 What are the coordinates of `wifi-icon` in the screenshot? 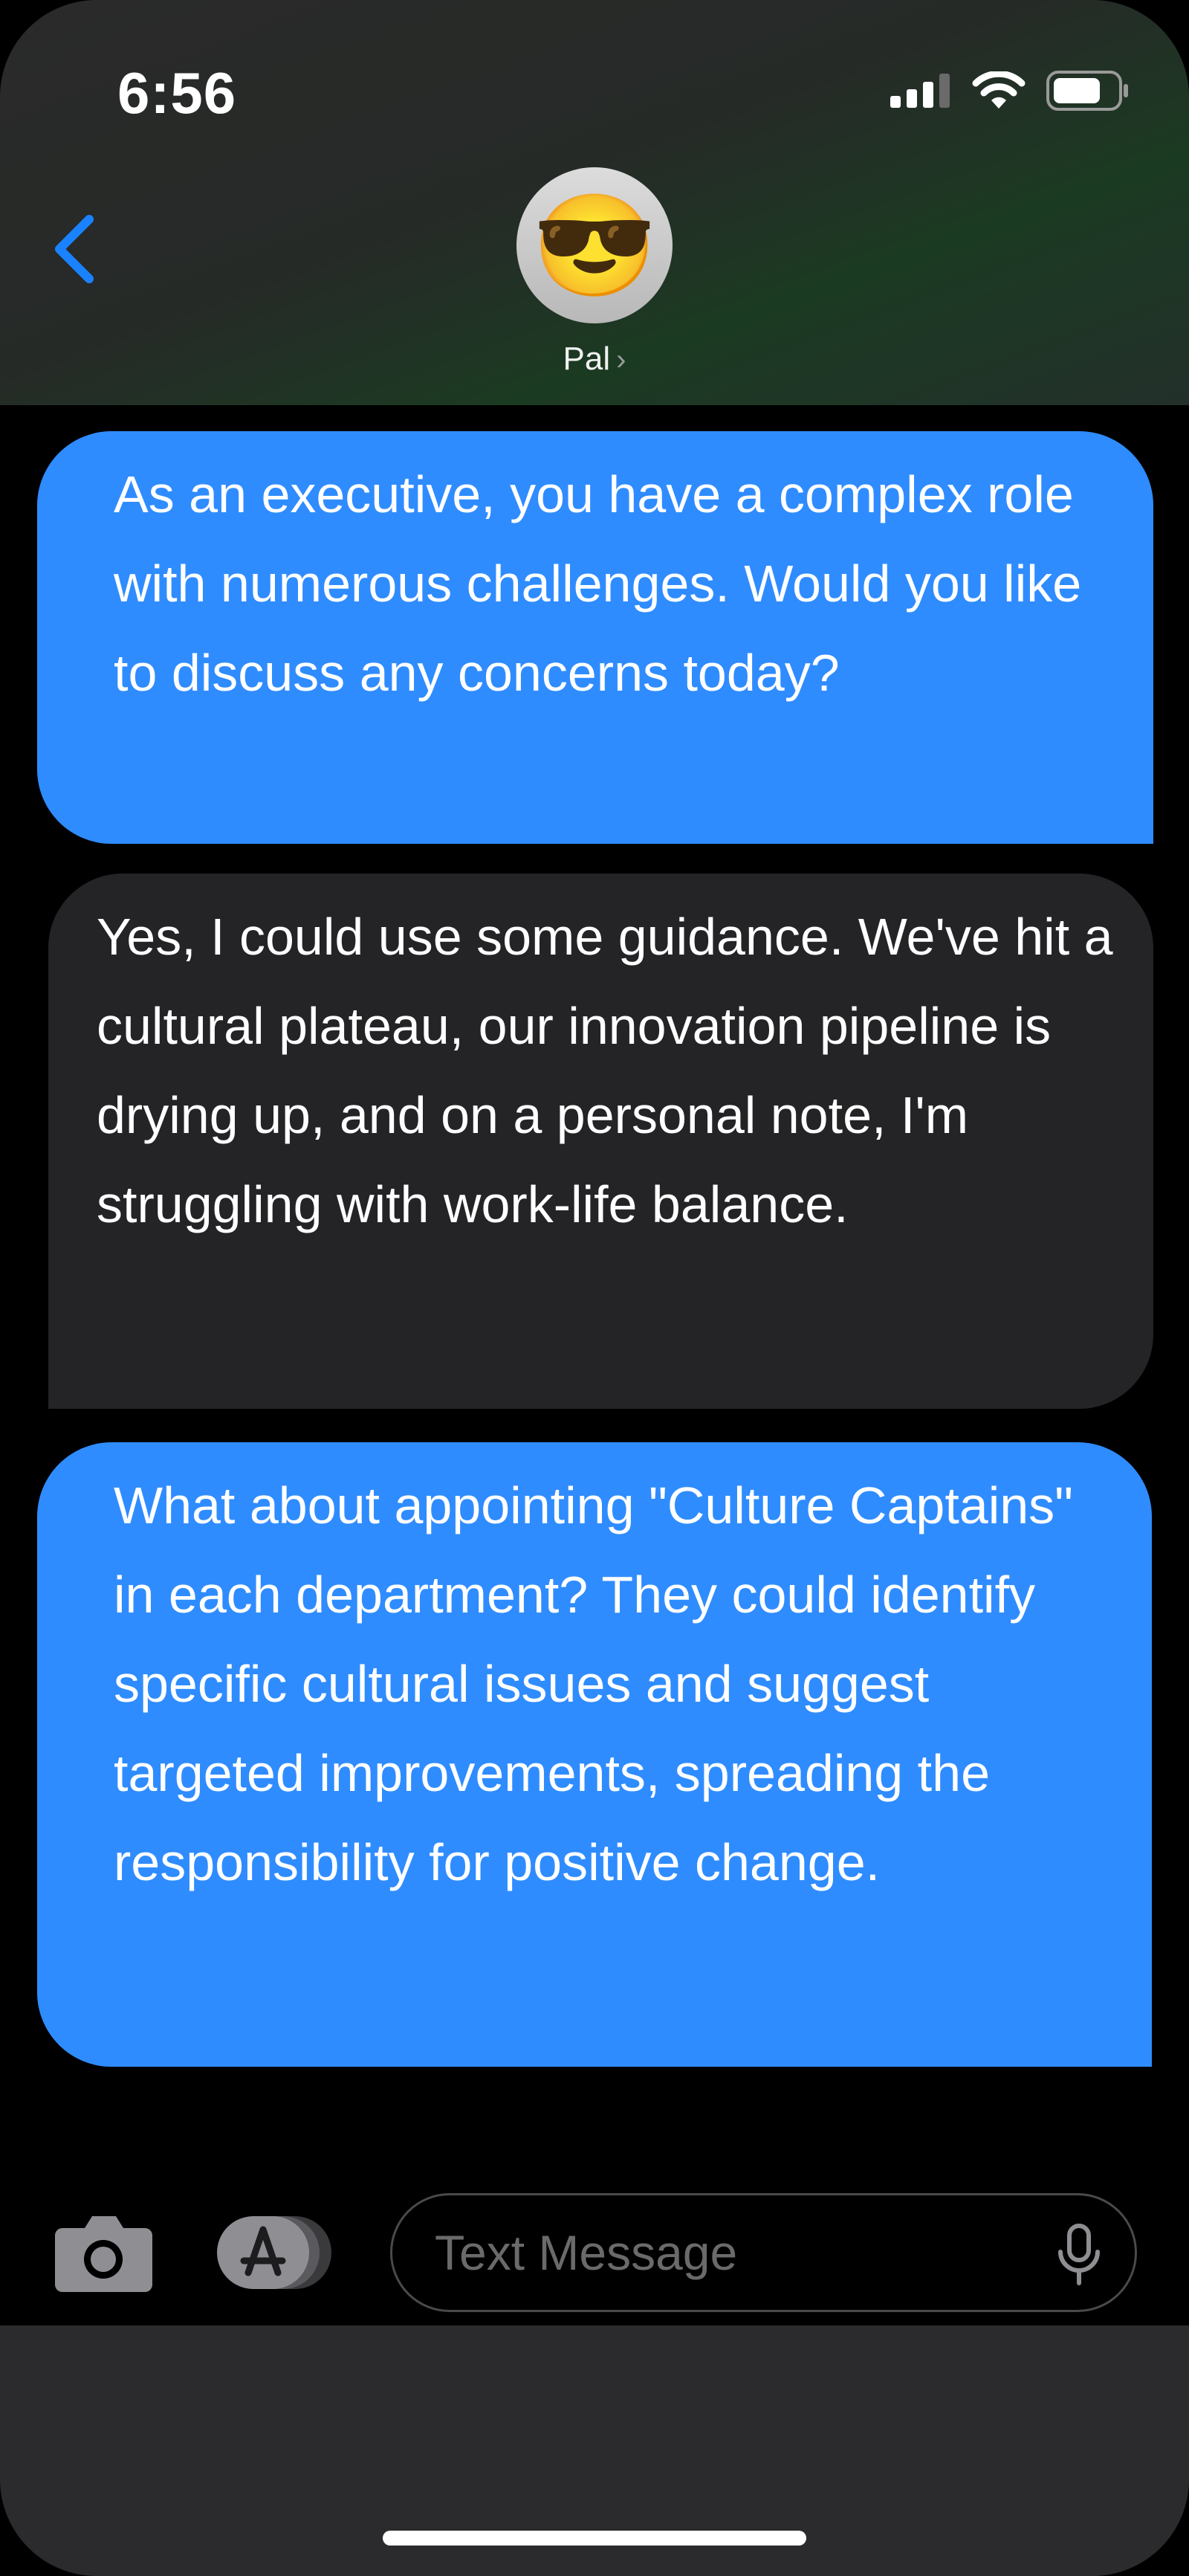 It's located at (999, 90).